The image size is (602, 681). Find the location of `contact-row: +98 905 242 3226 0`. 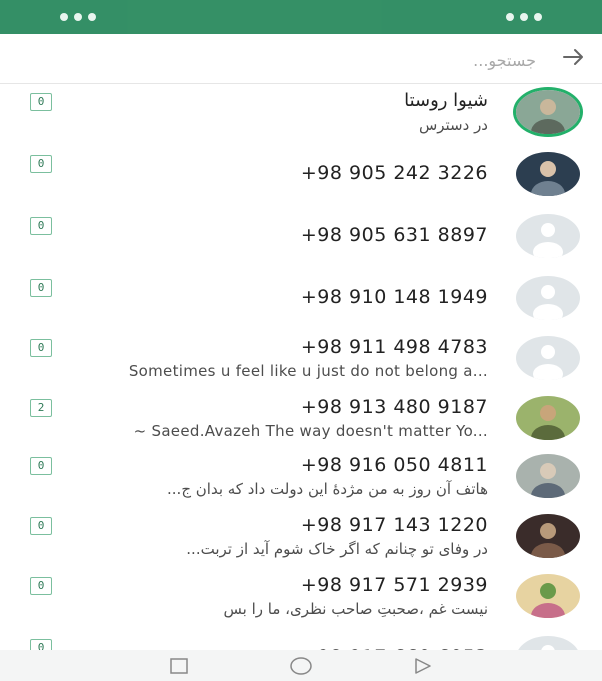

contact-row: +98 905 242 3226 0 is located at coordinates (301, 177).